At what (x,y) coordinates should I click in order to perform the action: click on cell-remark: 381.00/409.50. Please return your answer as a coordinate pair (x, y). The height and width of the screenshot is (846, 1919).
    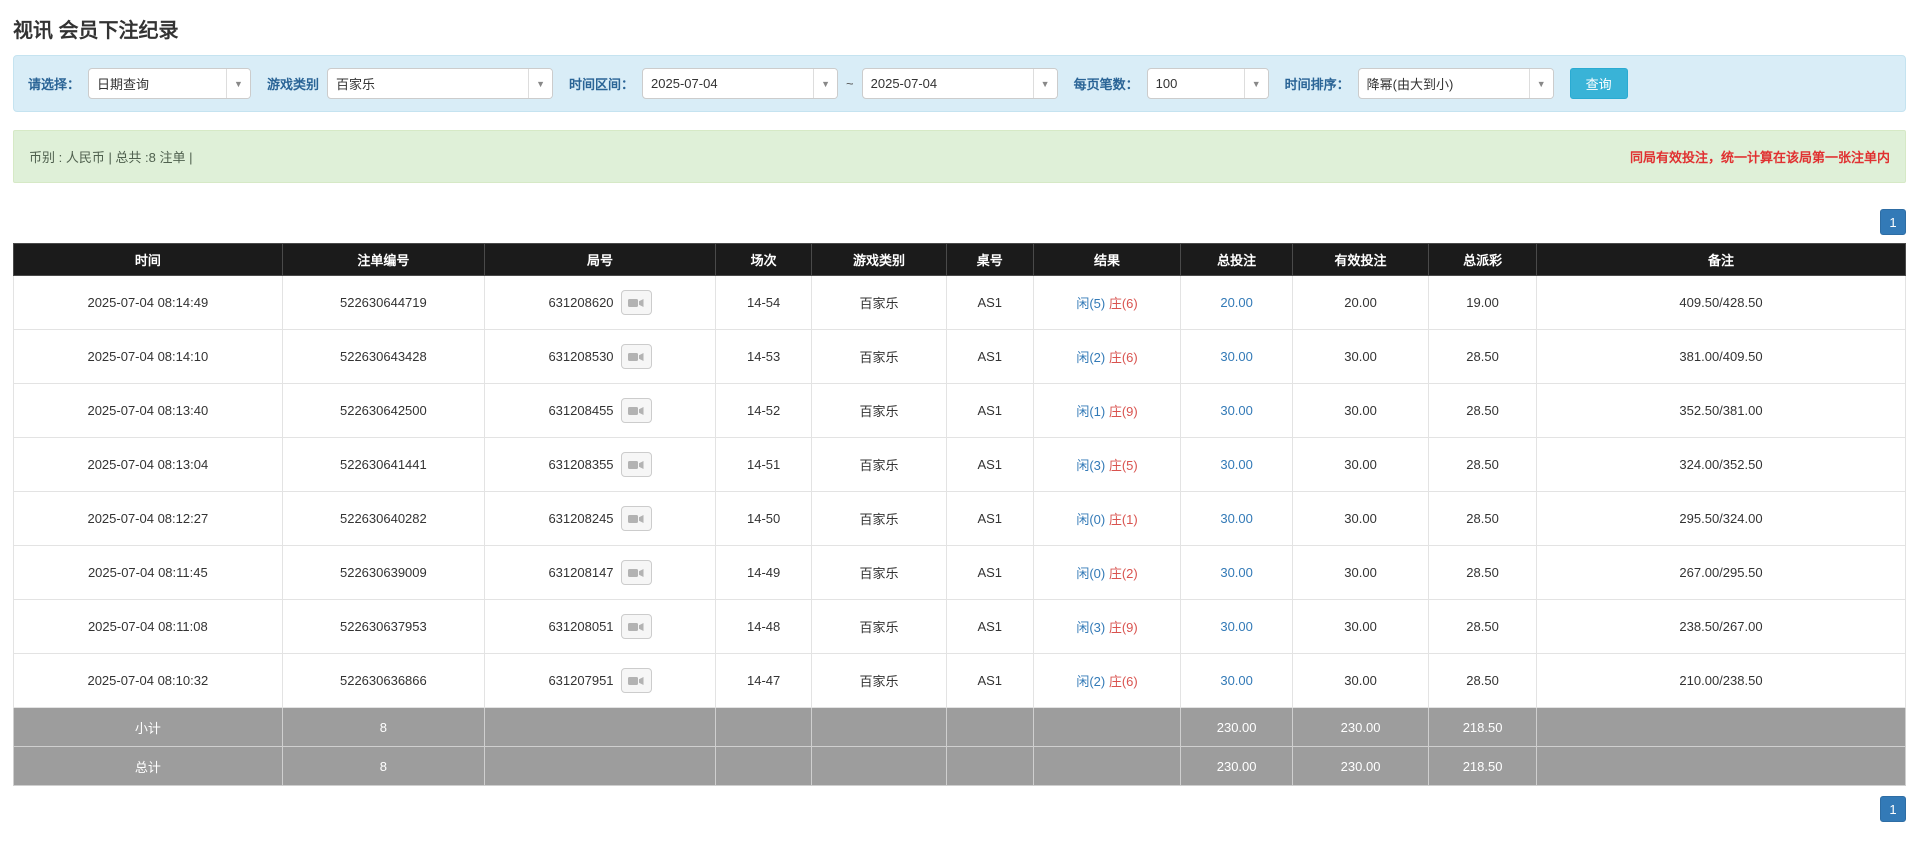
    Looking at the image, I should click on (1721, 356).